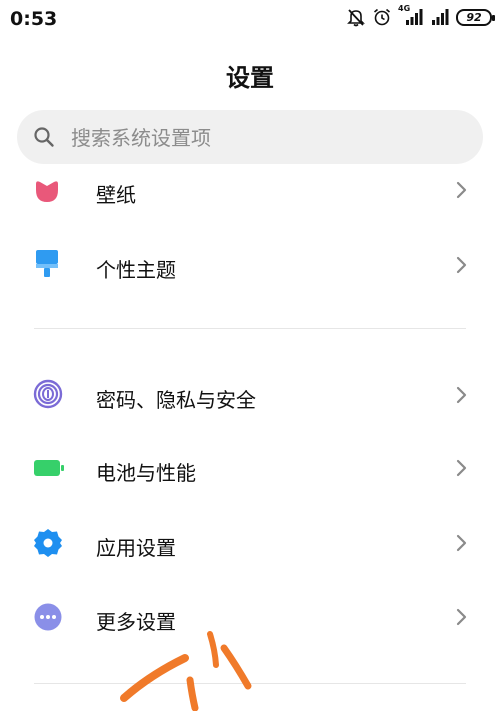 The width and height of the screenshot is (500, 711). What do you see at coordinates (136, 548) in the screenshot?
I see `settings-item-label: 应用设置` at bounding box center [136, 548].